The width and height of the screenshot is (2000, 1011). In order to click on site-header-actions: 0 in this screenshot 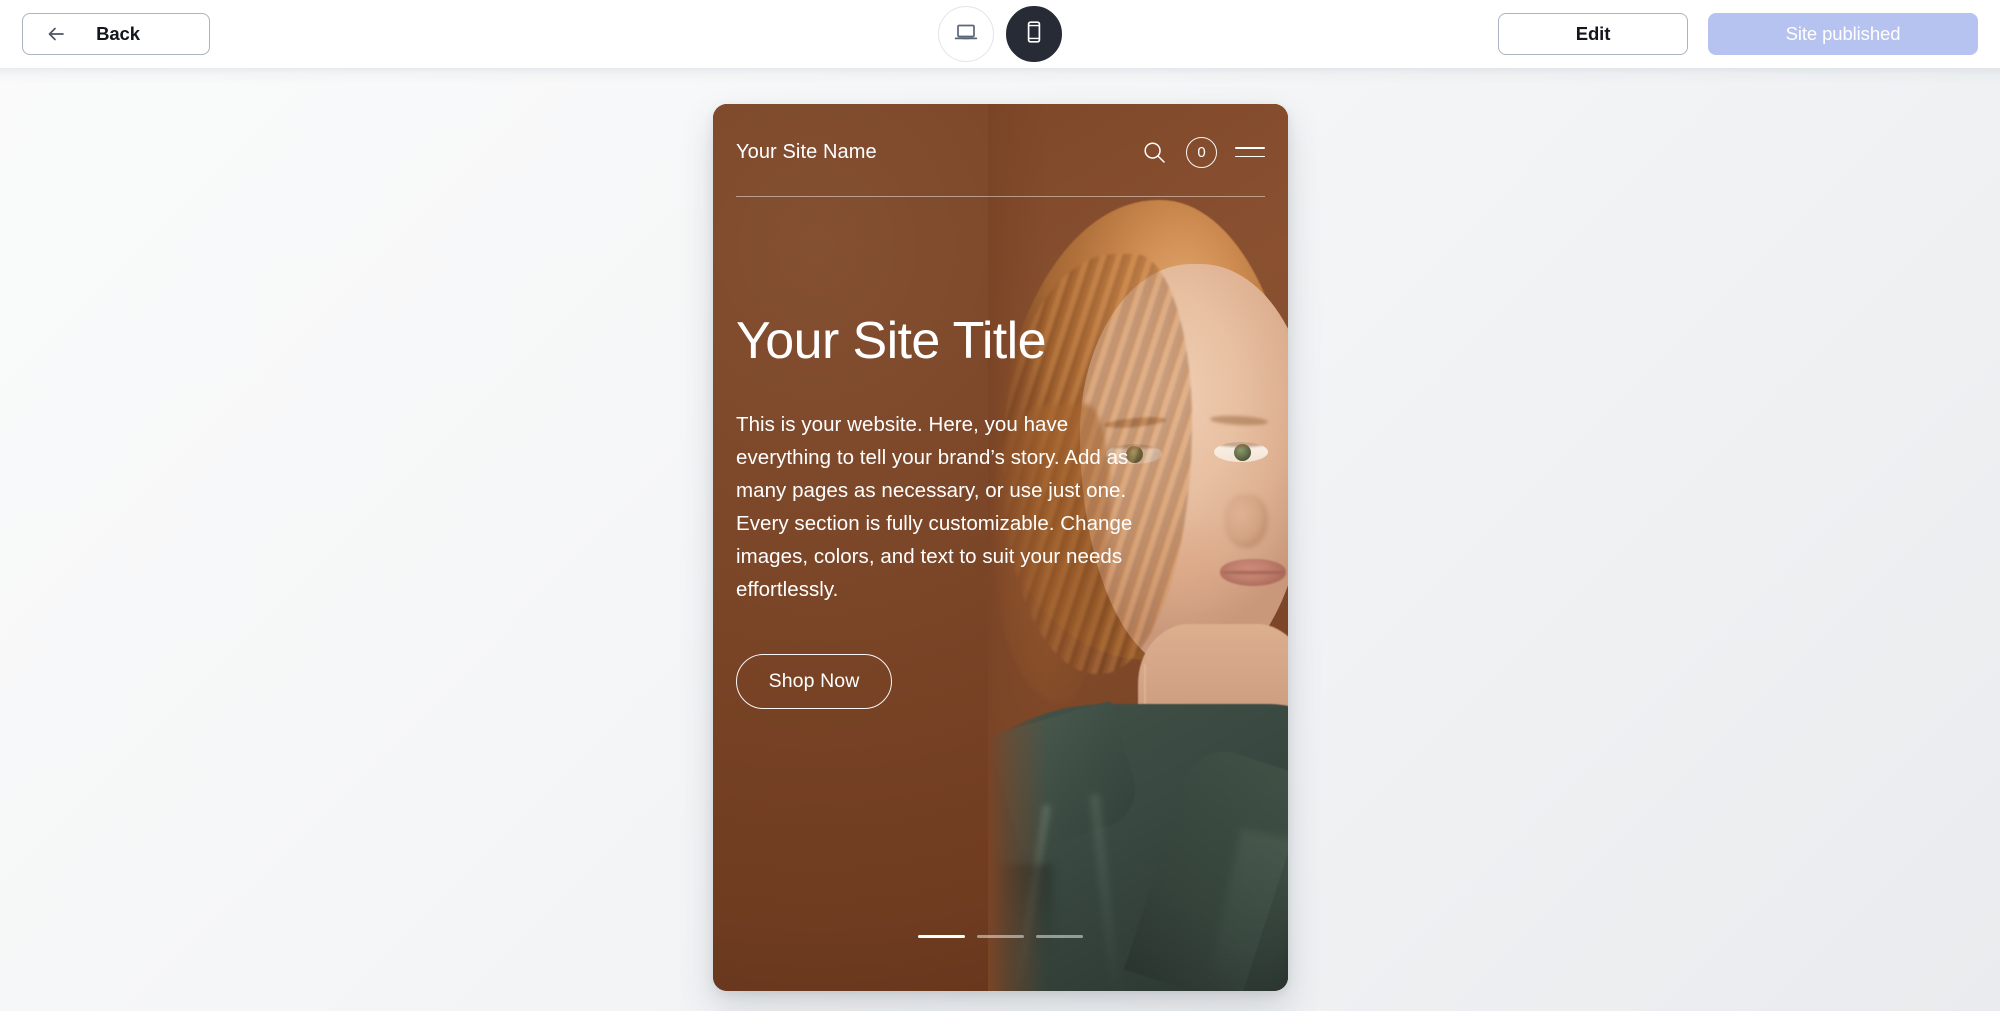, I will do `click(1203, 152)`.